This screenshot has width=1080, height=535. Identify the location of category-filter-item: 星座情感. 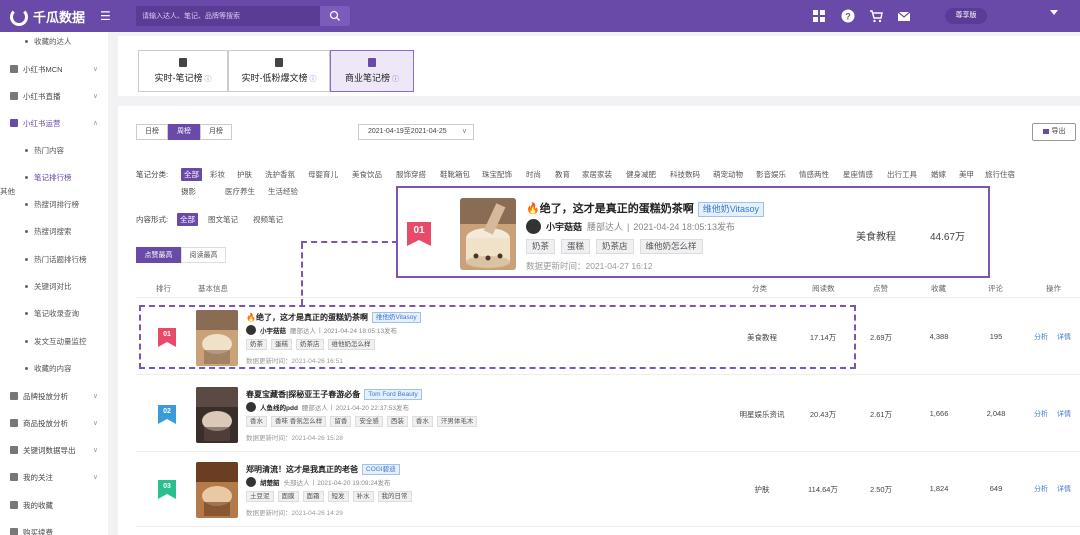
(858, 174).